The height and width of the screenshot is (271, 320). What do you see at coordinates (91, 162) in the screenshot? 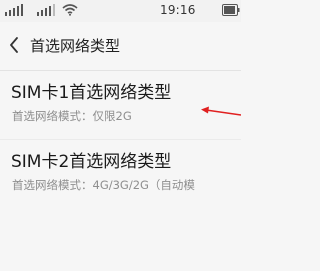
I see `list-item-title: SIM卡2首选网络类型` at bounding box center [91, 162].